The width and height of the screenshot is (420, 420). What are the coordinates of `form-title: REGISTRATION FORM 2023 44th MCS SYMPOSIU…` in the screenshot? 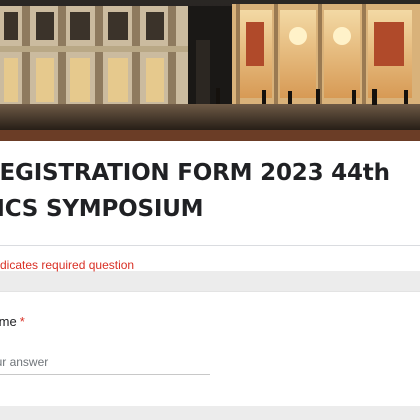 It's located at (195, 191).